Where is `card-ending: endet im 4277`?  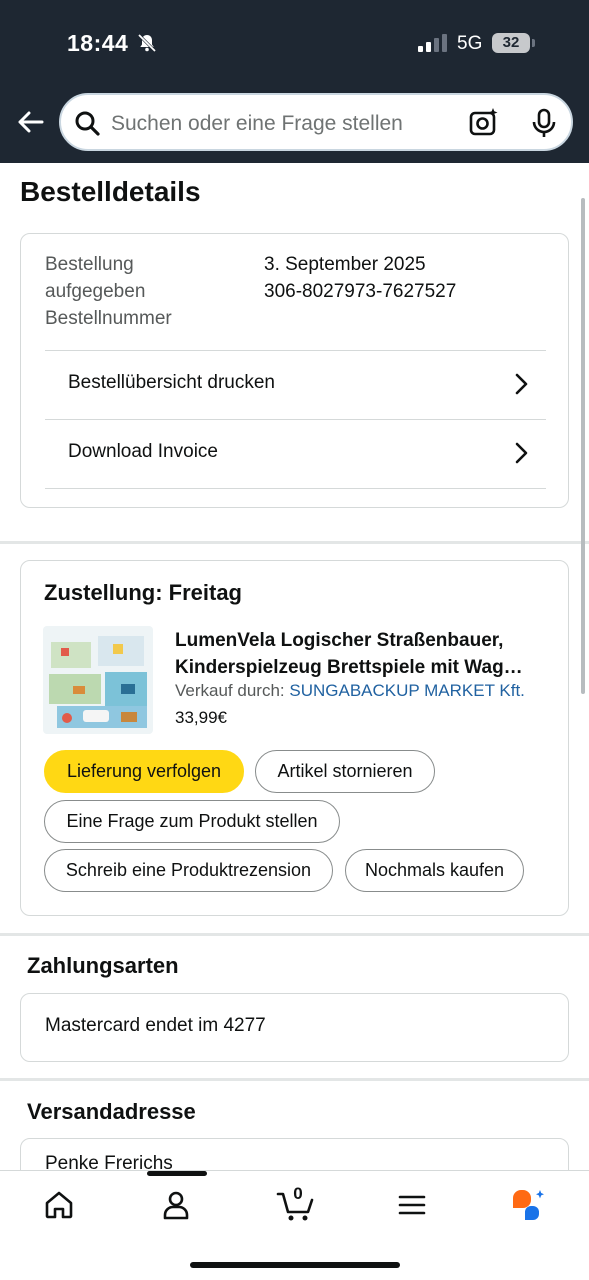 card-ending: endet im 4277 is located at coordinates (205, 1025).